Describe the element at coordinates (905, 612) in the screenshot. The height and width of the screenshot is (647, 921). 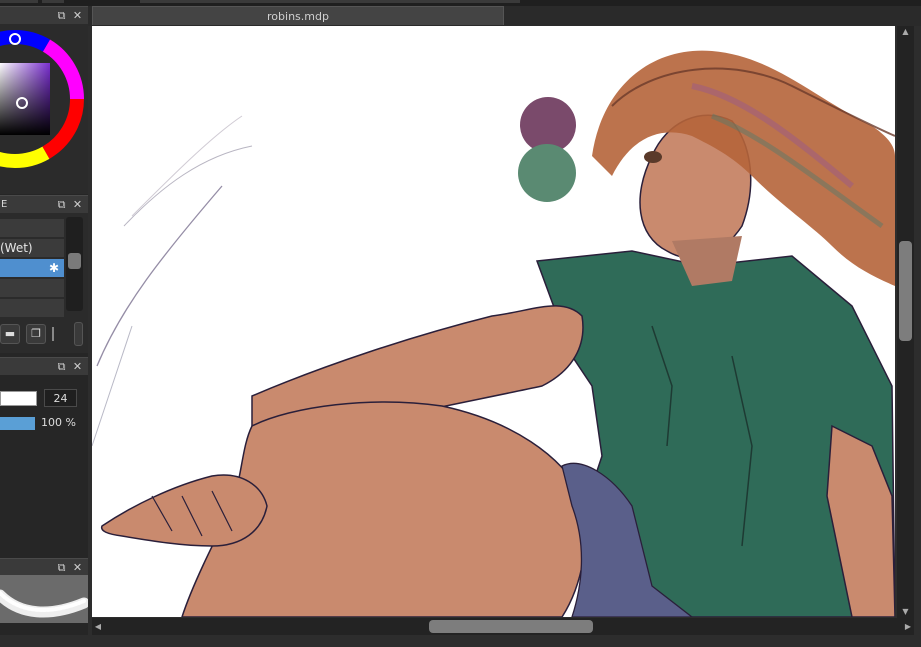
I see `scroll-down-icon: ▼` at that location.